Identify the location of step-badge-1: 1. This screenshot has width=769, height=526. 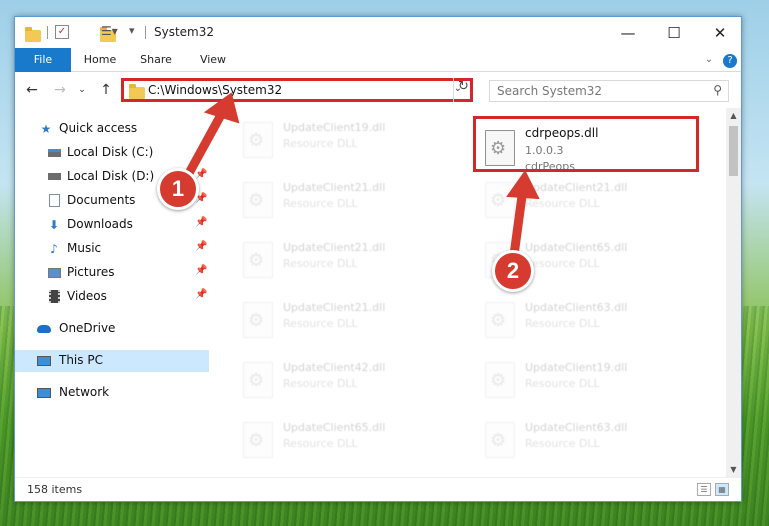
(178, 189).